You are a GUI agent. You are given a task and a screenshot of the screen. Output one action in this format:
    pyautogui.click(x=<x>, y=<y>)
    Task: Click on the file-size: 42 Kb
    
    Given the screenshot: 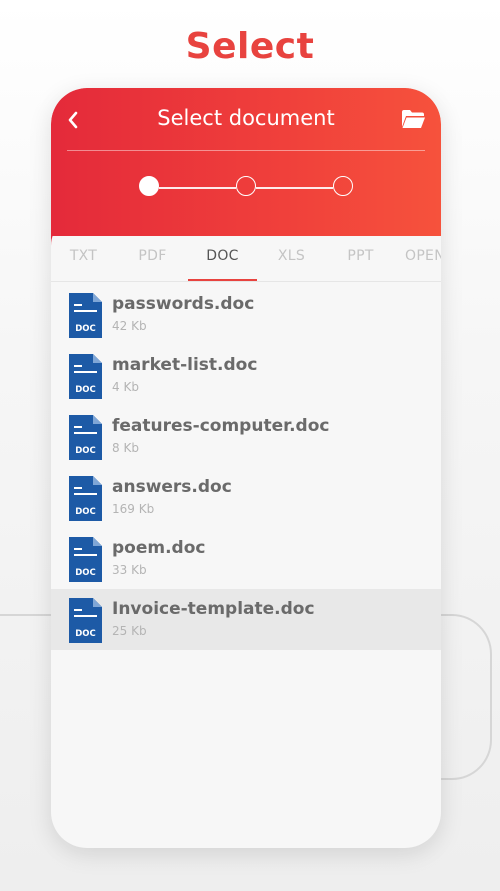 What is the action you would take?
    pyautogui.click(x=129, y=326)
    